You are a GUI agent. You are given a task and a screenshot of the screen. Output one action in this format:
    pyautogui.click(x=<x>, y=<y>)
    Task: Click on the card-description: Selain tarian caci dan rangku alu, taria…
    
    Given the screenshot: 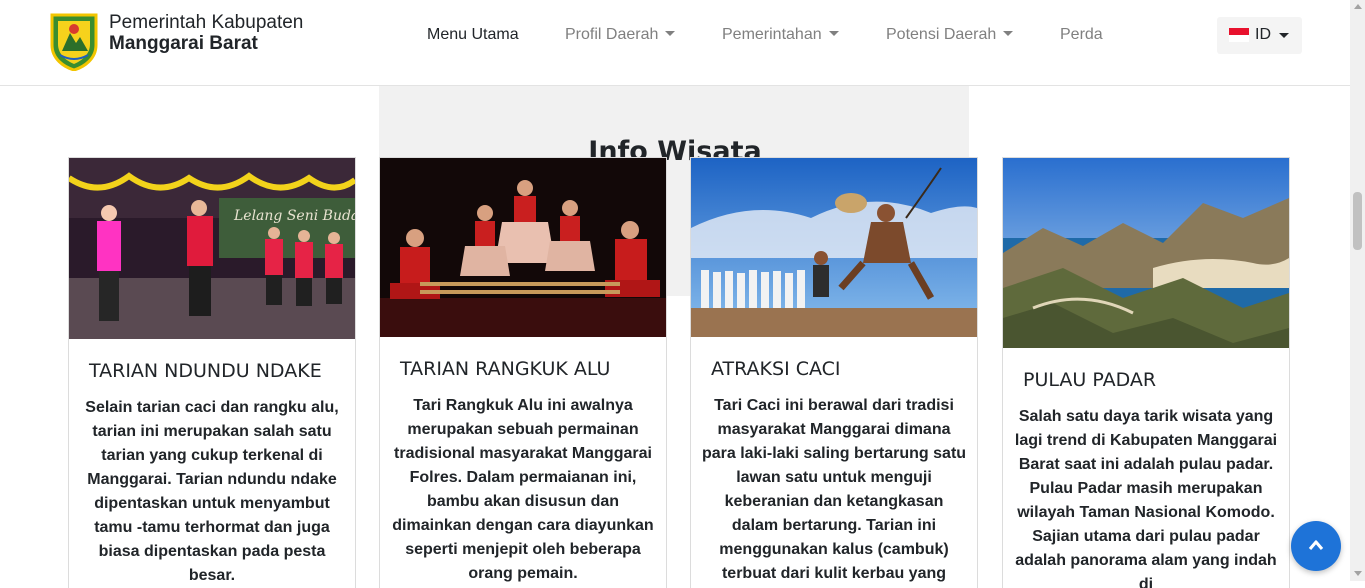 What is the action you would take?
    pyautogui.click(x=212, y=491)
    